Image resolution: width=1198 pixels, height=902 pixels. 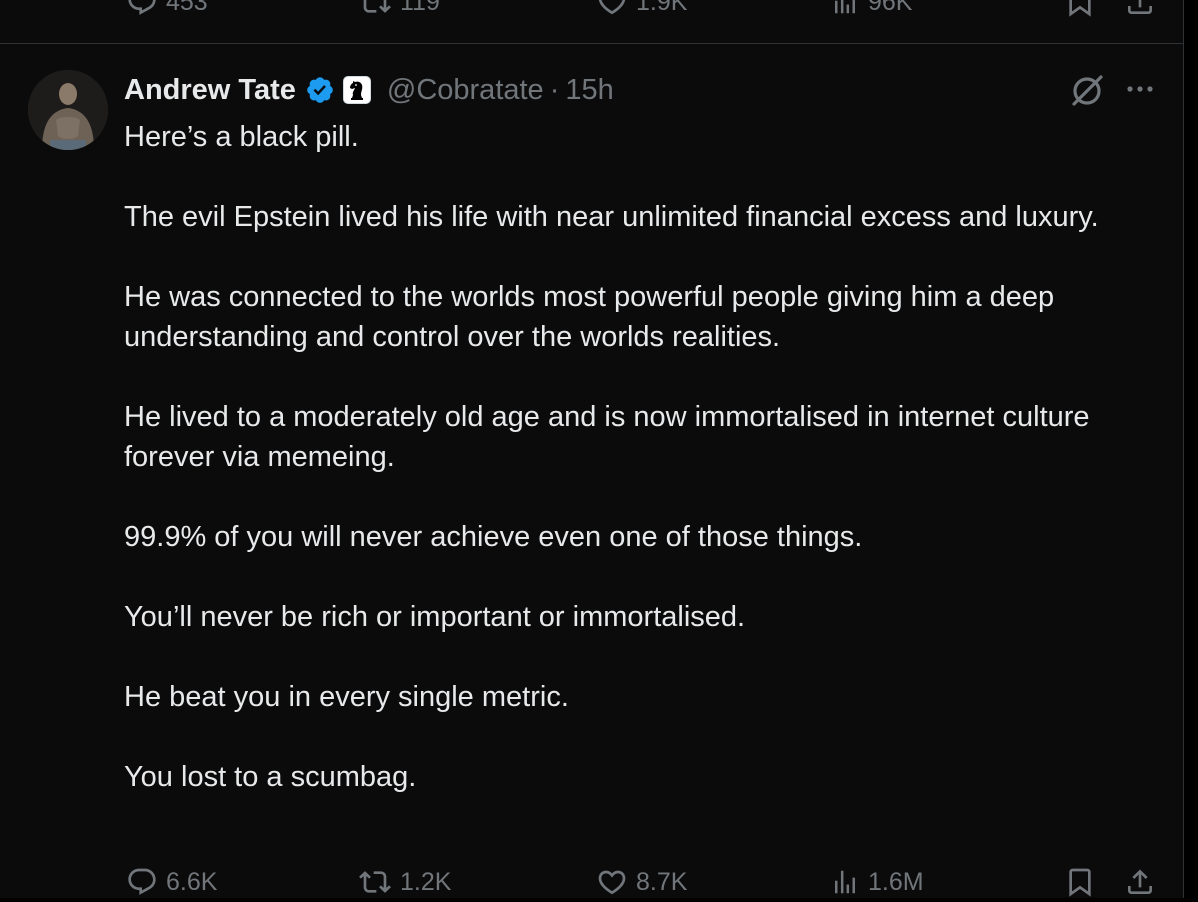 I want to click on verified-badge-icon, so click(x=320, y=90).